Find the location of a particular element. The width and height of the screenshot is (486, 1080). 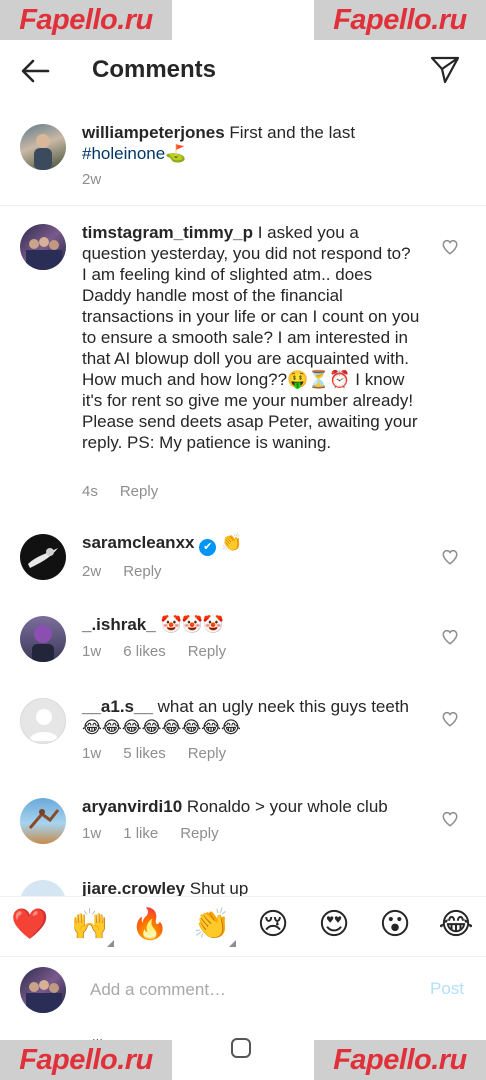

comment-body: 🤡🤡🤡 is located at coordinates (189, 624).